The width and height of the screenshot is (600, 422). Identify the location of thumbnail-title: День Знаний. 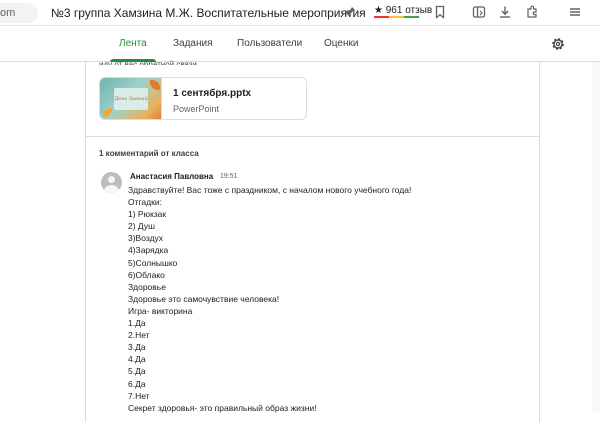
(131, 99).